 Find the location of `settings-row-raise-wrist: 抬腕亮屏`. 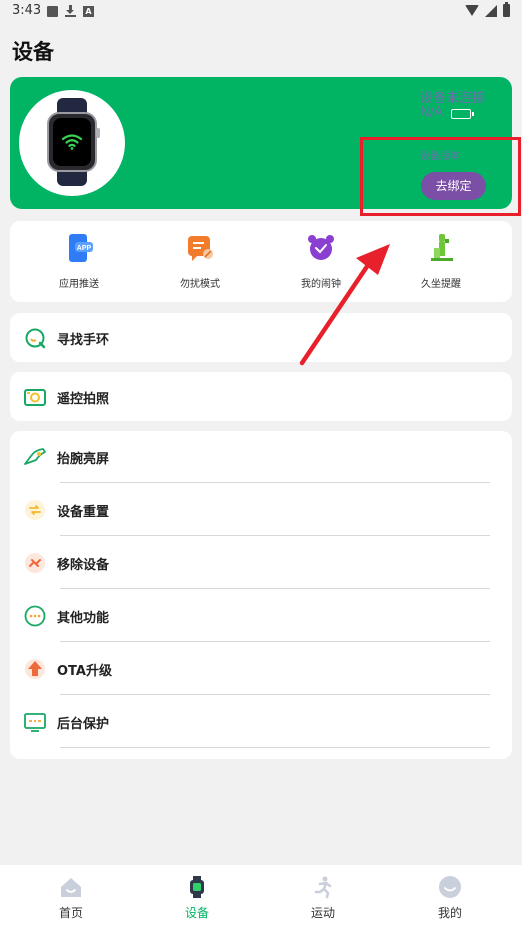

settings-row-raise-wrist: 抬腕亮屏 is located at coordinates (261, 457).